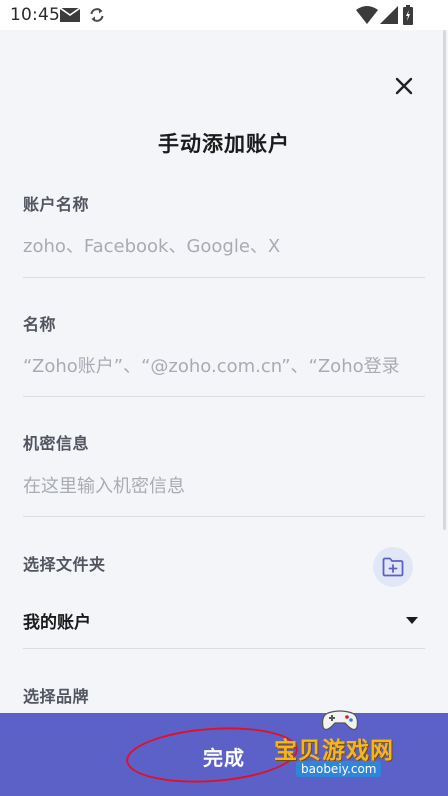 Image resolution: width=448 pixels, height=796 pixels. Describe the element at coordinates (224, 15) in the screenshot. I see `status-bar: 10:45` at that location.